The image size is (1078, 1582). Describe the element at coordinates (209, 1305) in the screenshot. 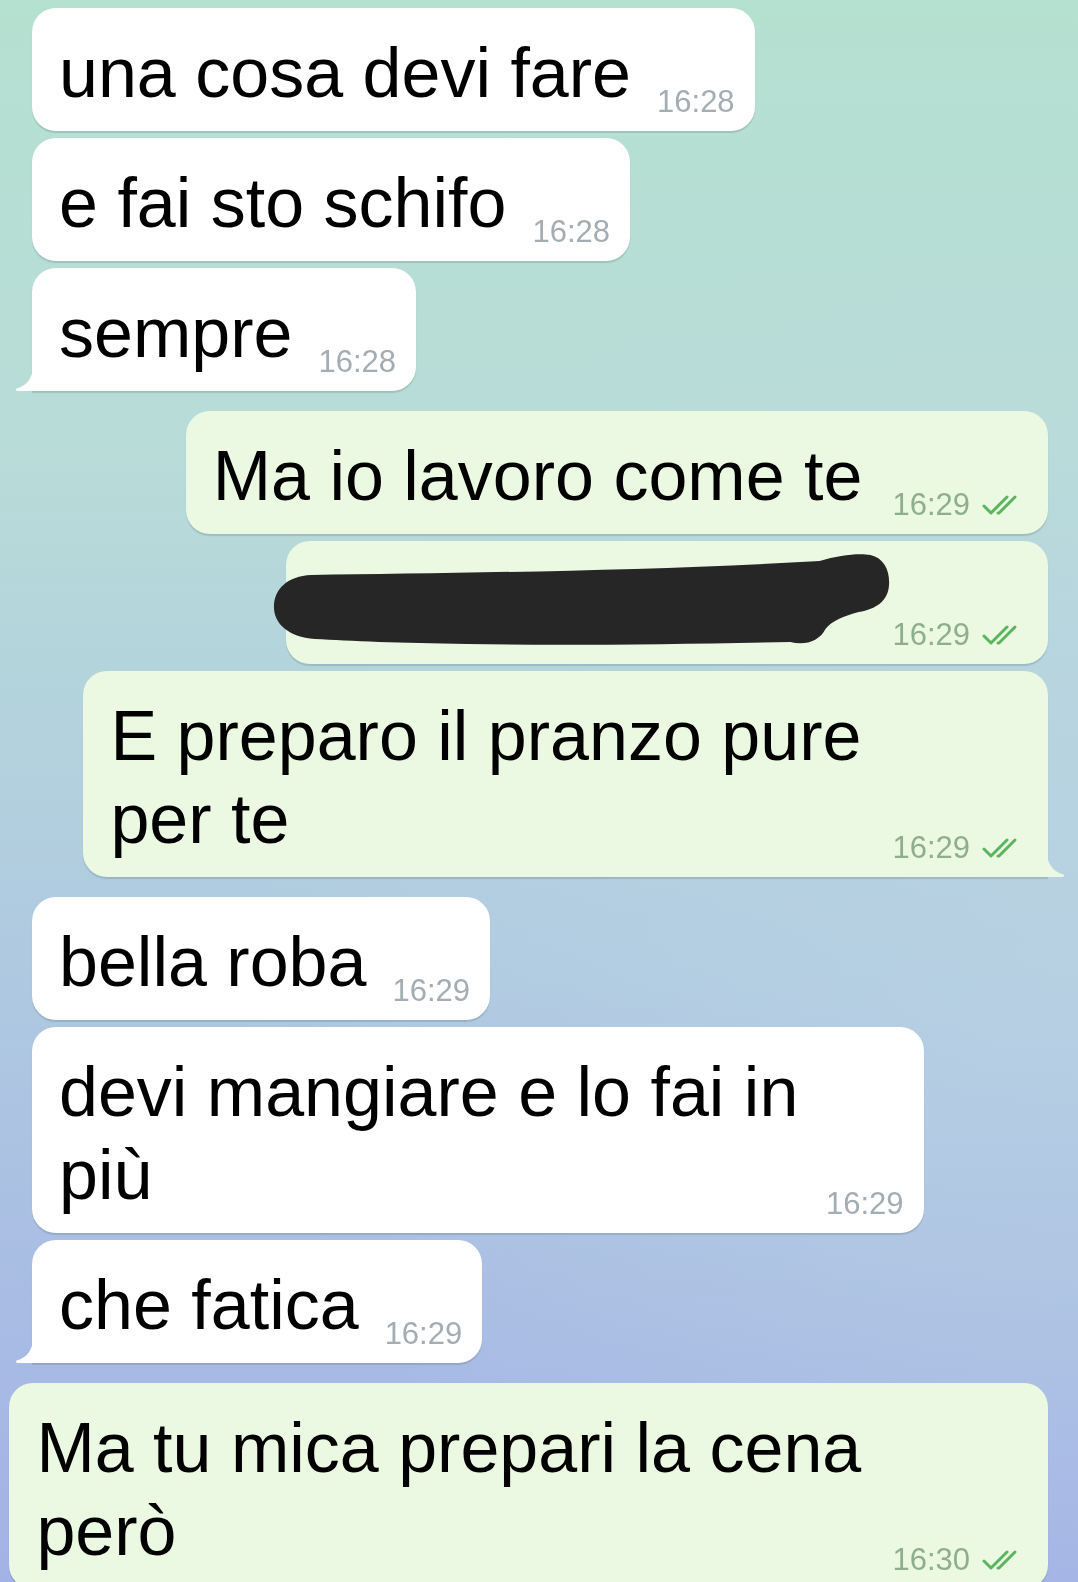

I see `message-text: che fatica` at that location.